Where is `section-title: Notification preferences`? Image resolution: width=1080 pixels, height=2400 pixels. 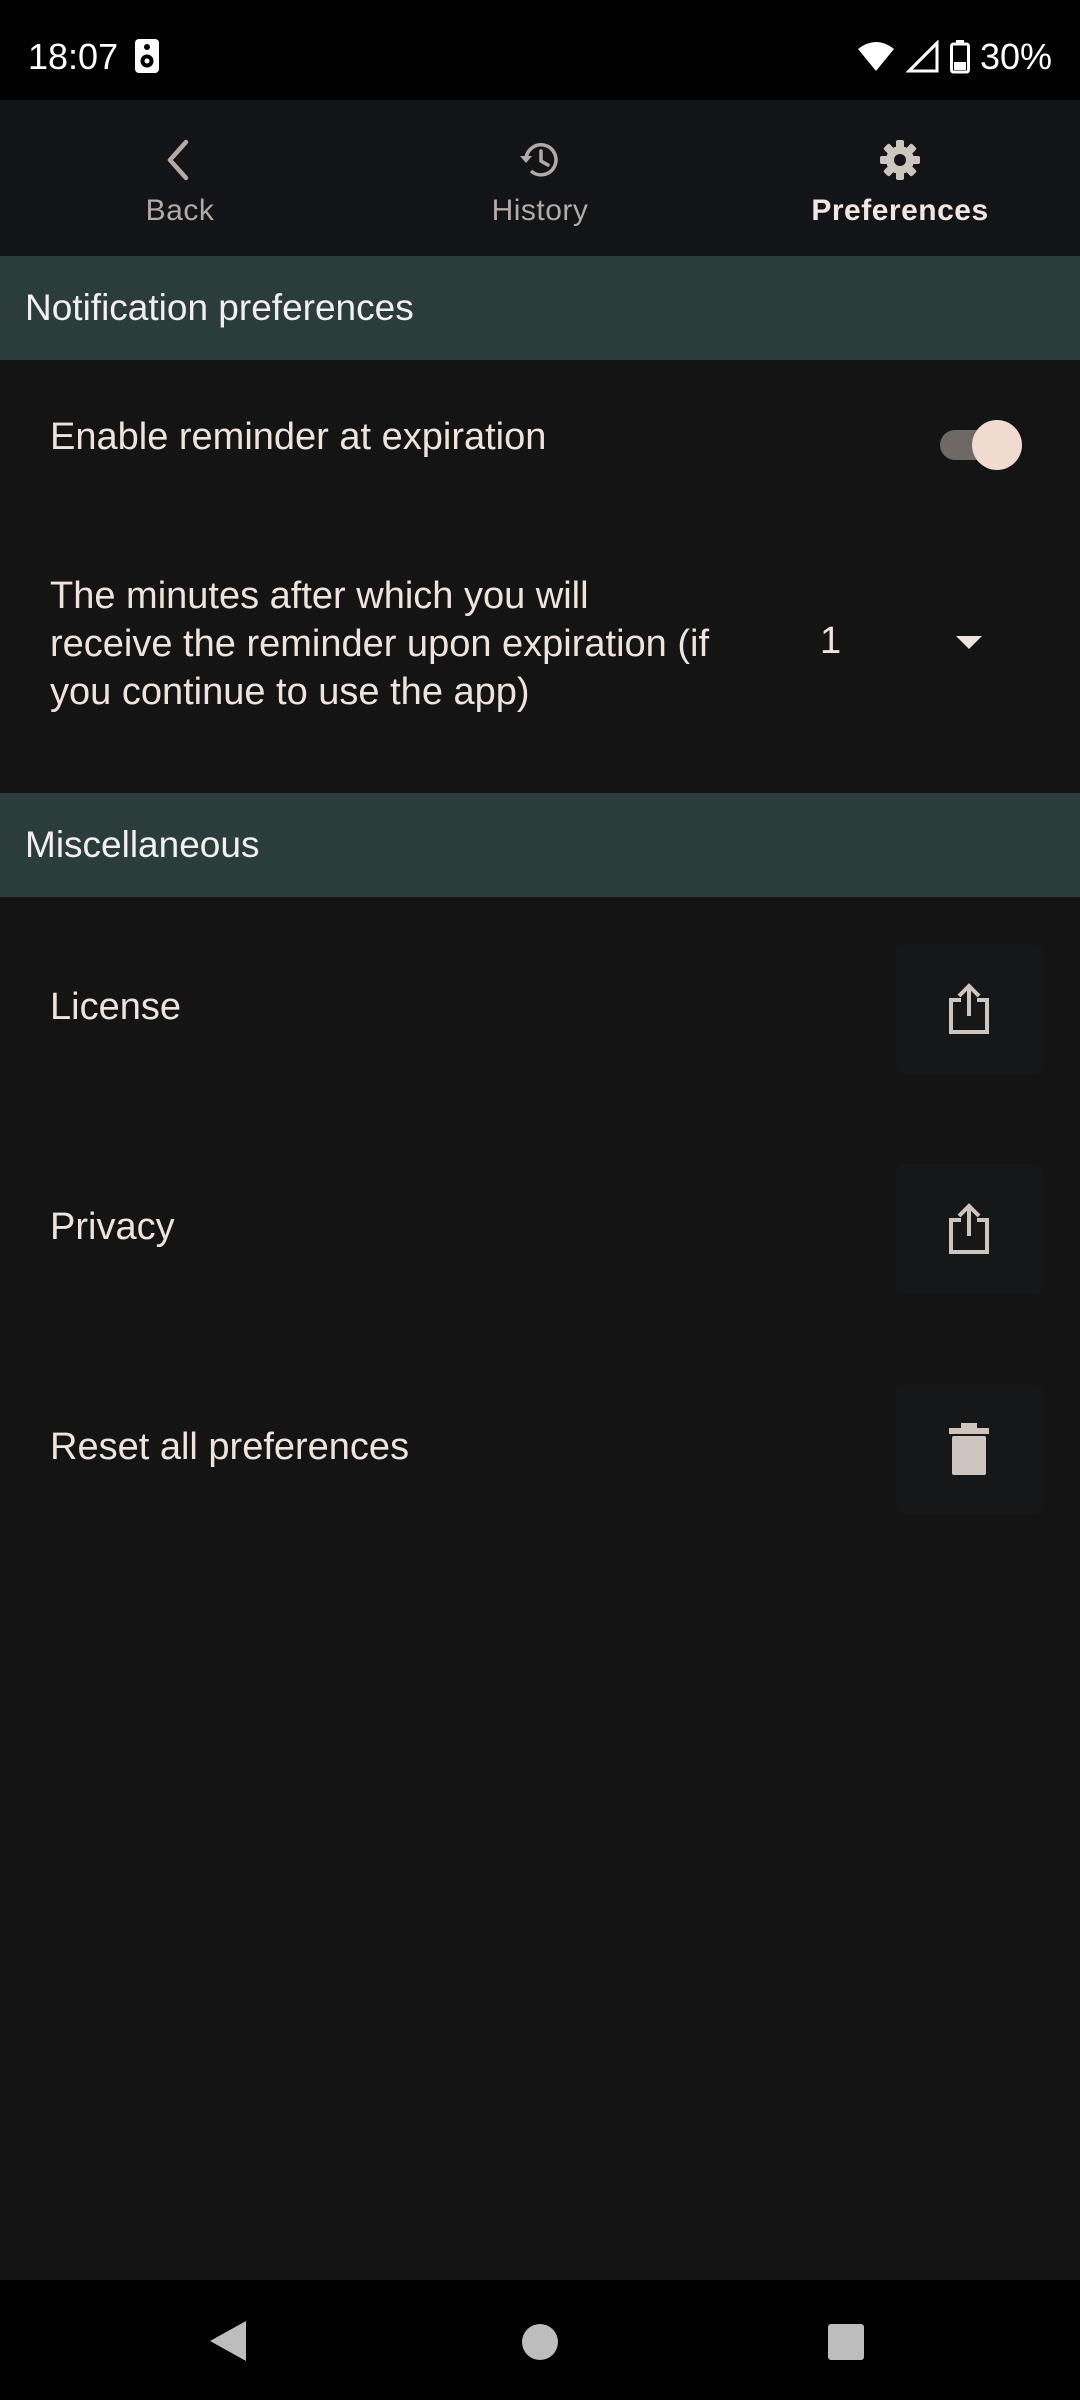 section-title: Notification preferences is located at coordinates (219, 307).